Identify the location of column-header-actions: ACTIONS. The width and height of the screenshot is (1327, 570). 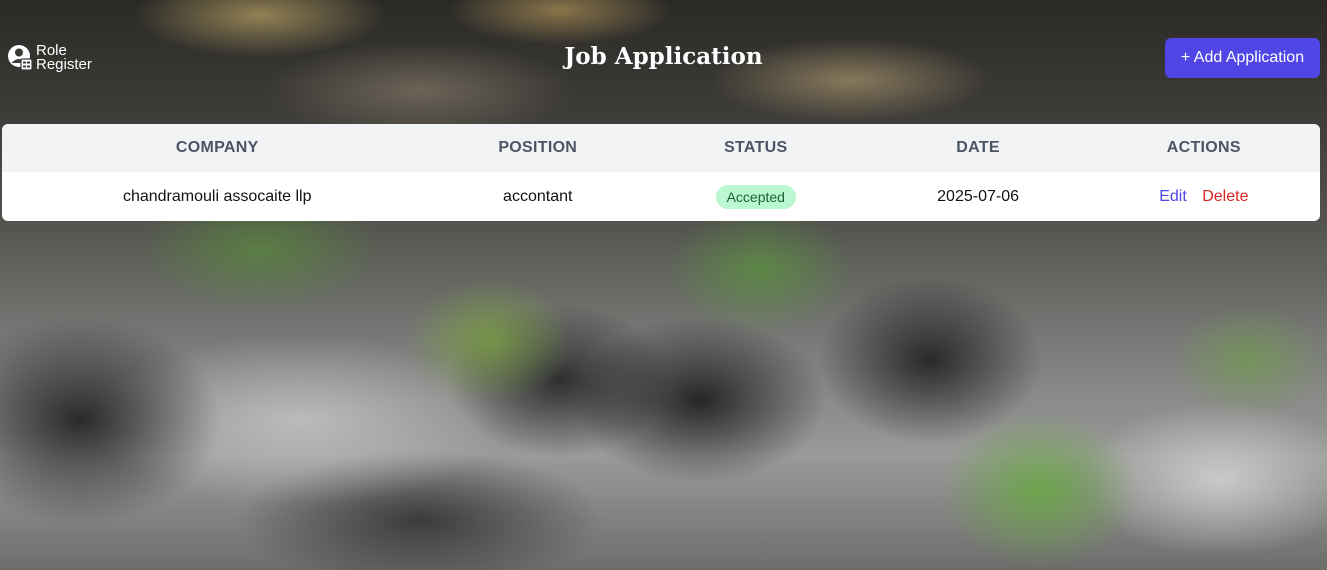
(1203, 147).